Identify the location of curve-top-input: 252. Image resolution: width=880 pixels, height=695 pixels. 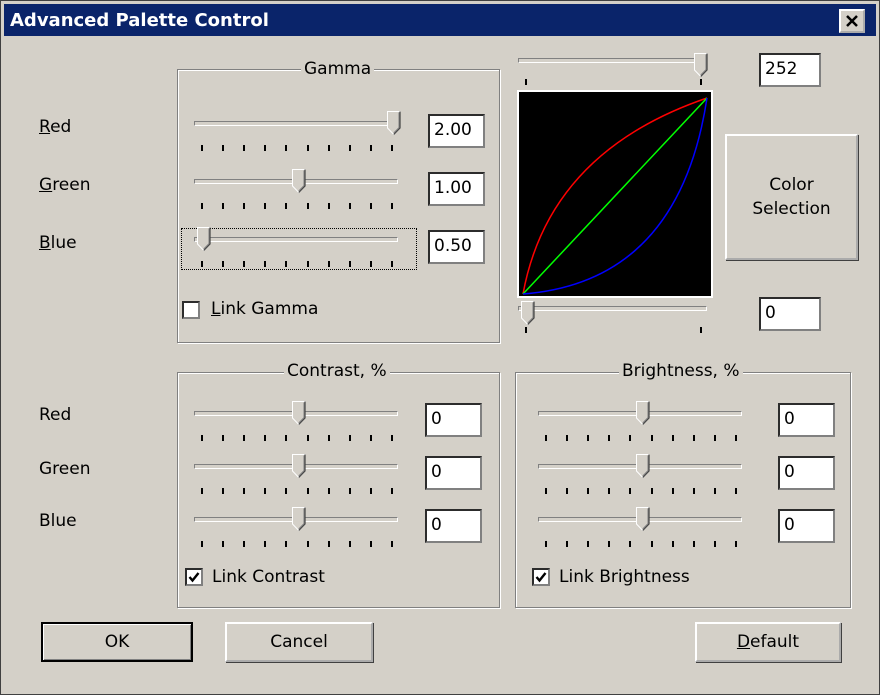
(790, 70).